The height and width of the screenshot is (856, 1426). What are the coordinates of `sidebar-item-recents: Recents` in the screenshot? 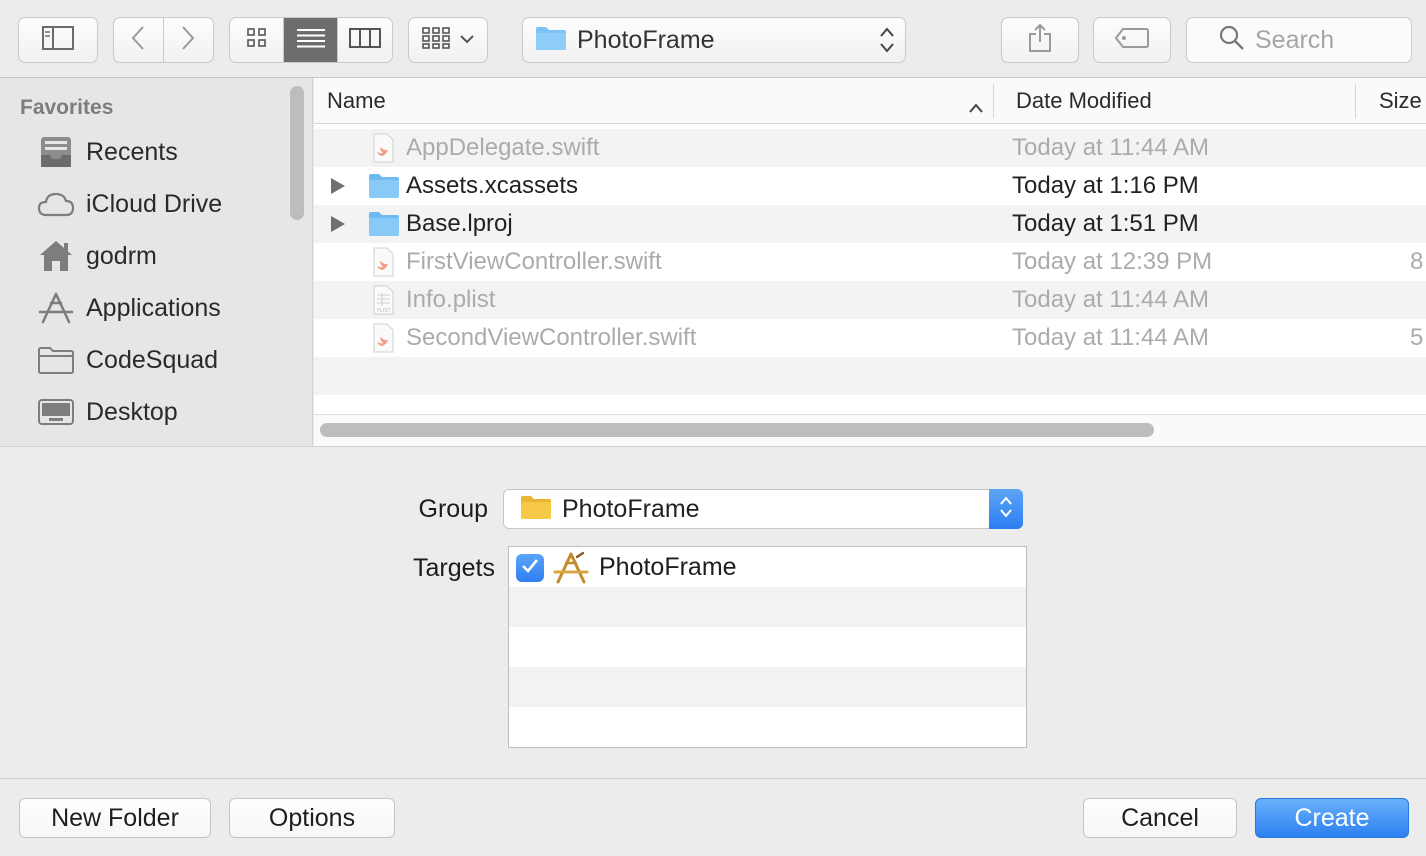 It's located at (161, 152).